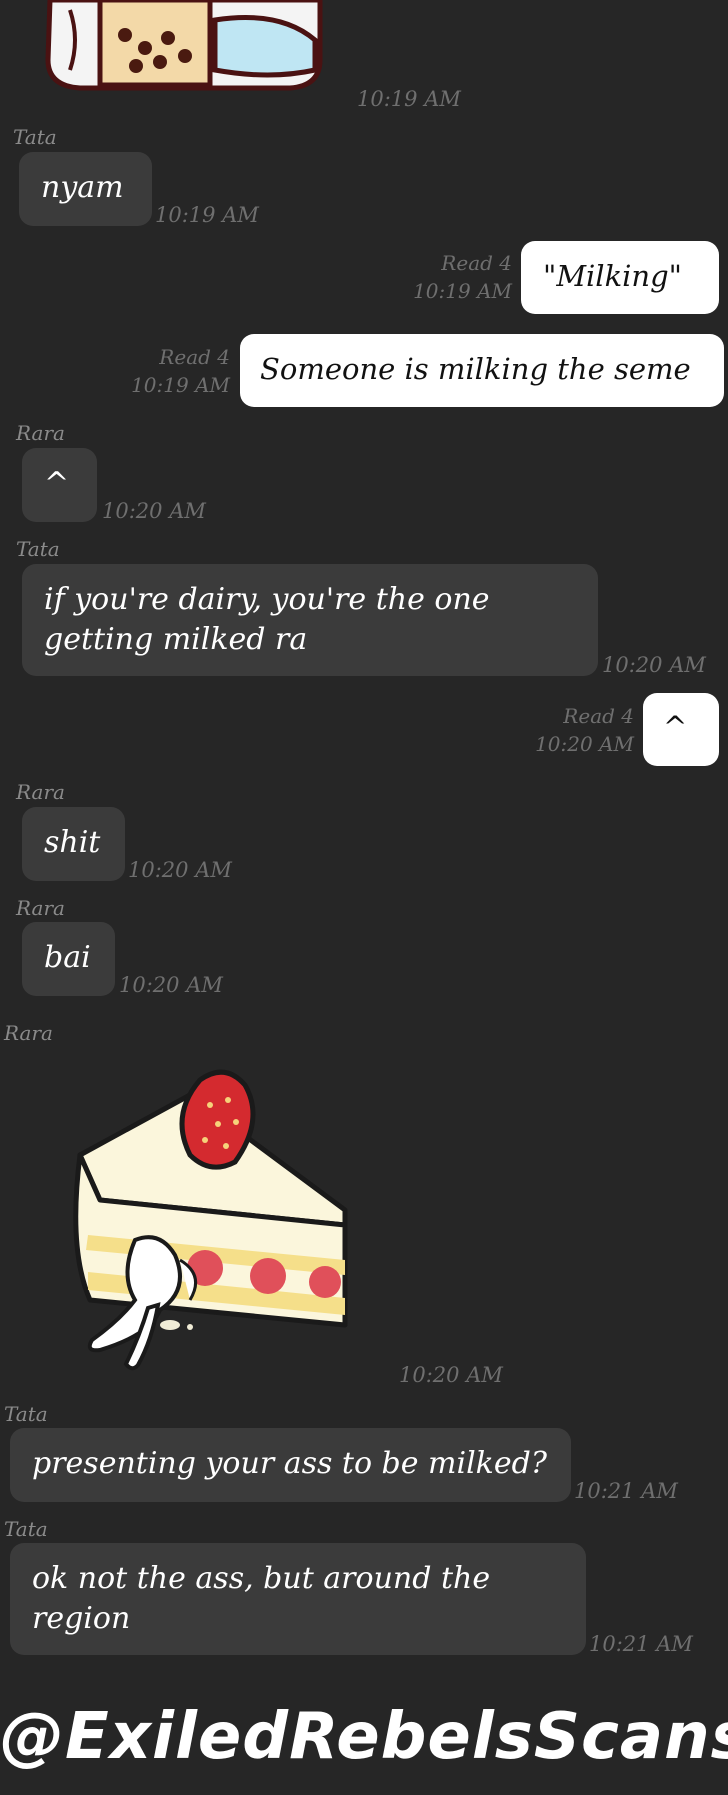 The image size is (728, 1795). I want to click on message-bubble: bai, so click(68, 959).